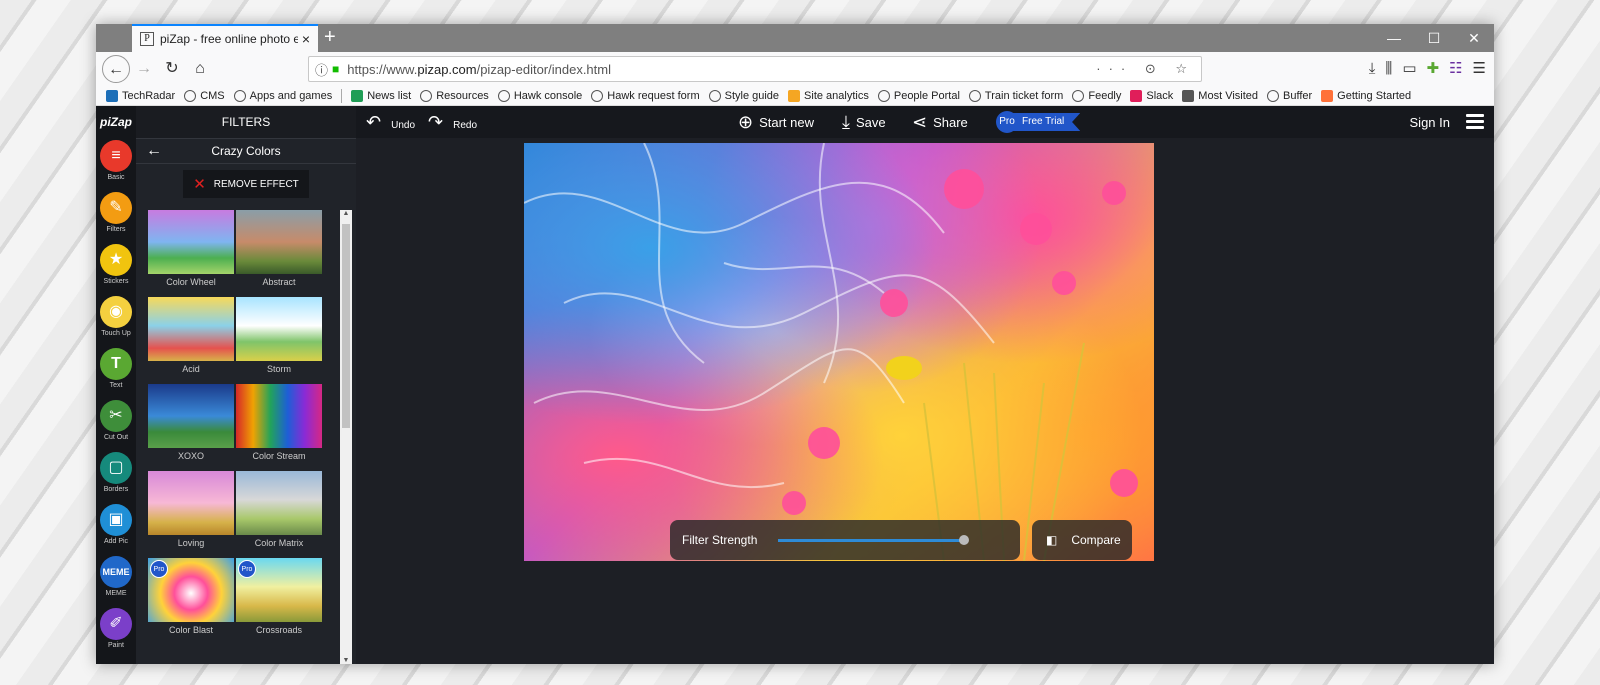  I want to click on free-trial-badge: Pro Free Trial, so click(1038, 122).